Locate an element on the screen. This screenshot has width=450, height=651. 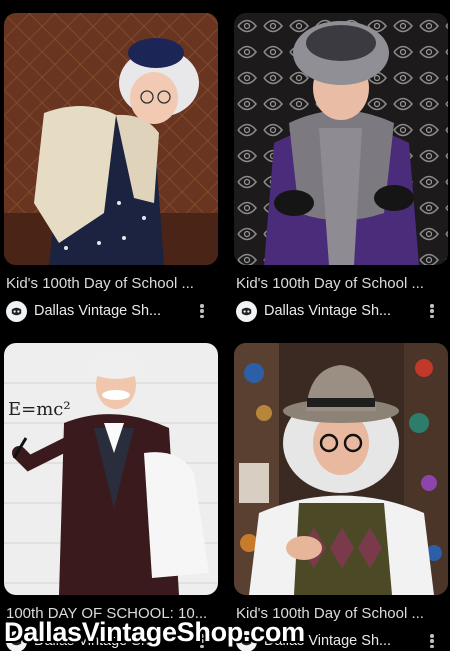
result-title: 100th DAY OF SCHOOL is located at coordinates (111, 614).